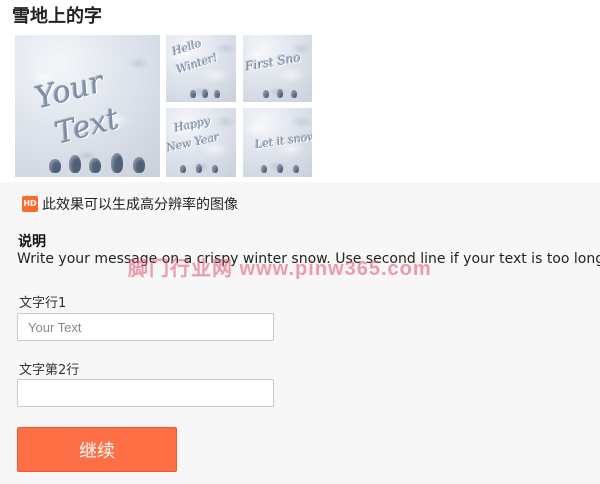  Describe the element at coordinates (43, 303) in the screenshot. I see `line1-label: 文字行1` at that location.